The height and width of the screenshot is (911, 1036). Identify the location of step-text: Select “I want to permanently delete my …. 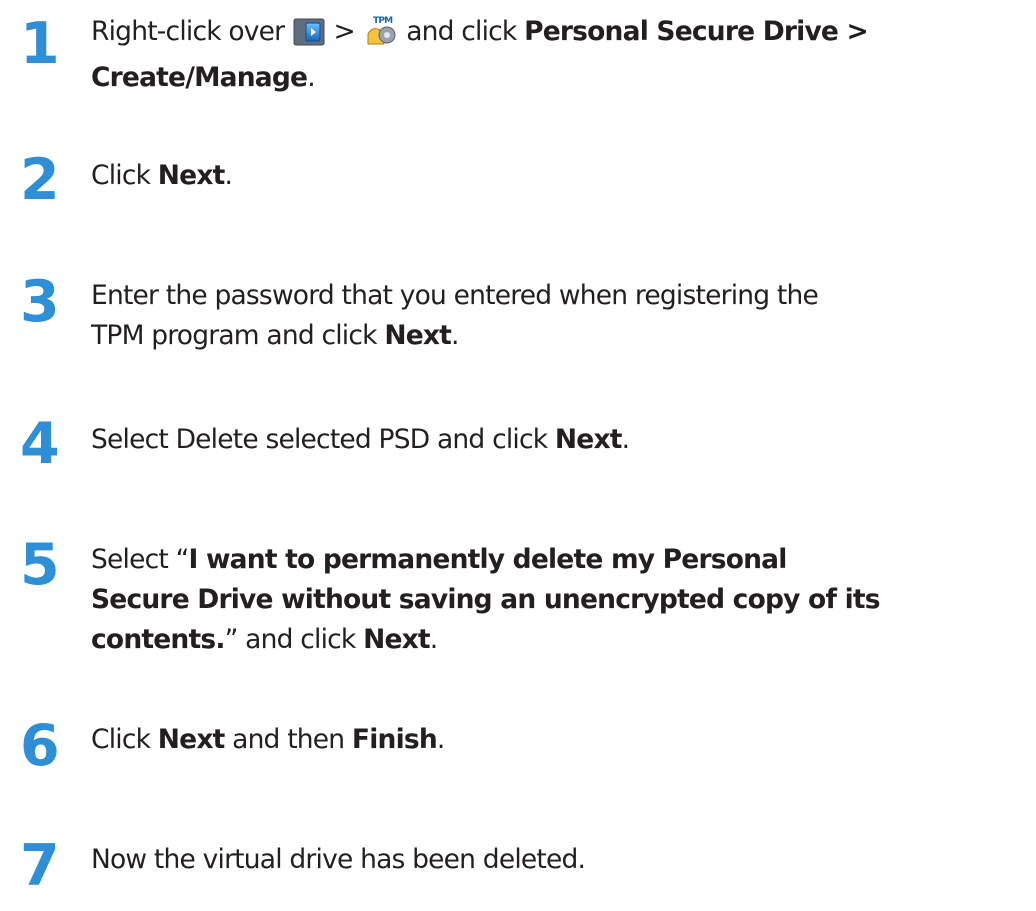
(563, 600).